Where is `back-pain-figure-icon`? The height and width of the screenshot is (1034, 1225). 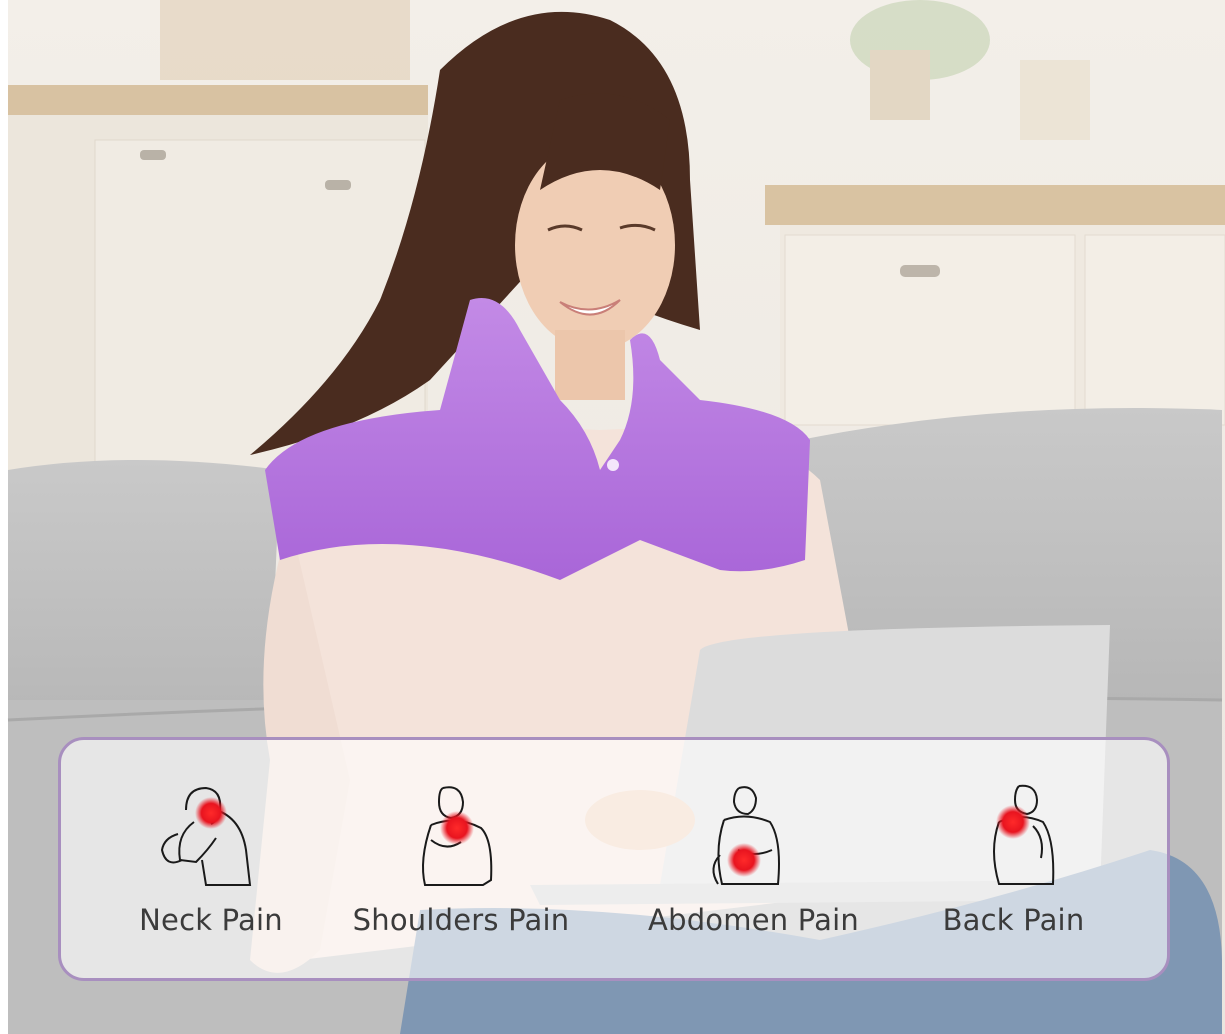
back-pain-figure-icon is located at coordinates (1024, 834).